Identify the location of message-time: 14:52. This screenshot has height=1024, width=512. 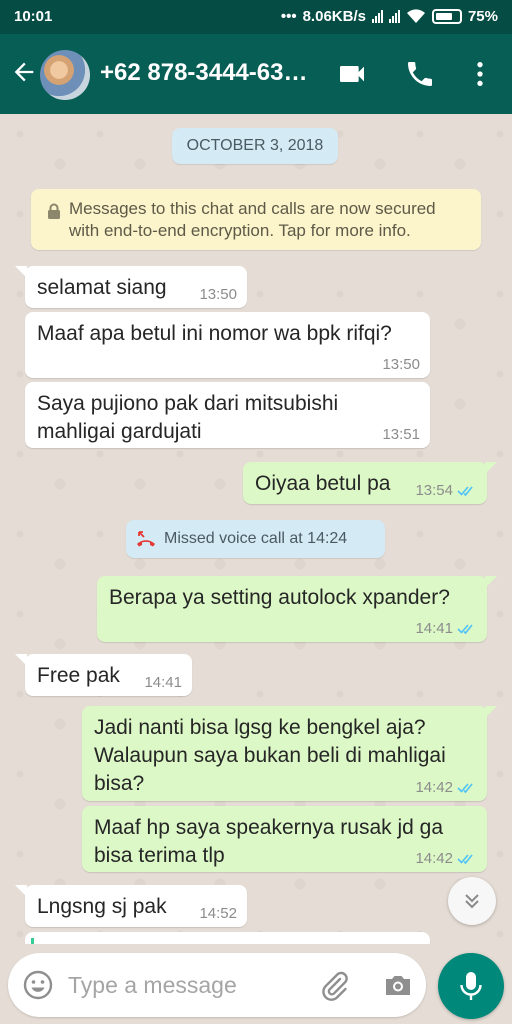
(218, 913).